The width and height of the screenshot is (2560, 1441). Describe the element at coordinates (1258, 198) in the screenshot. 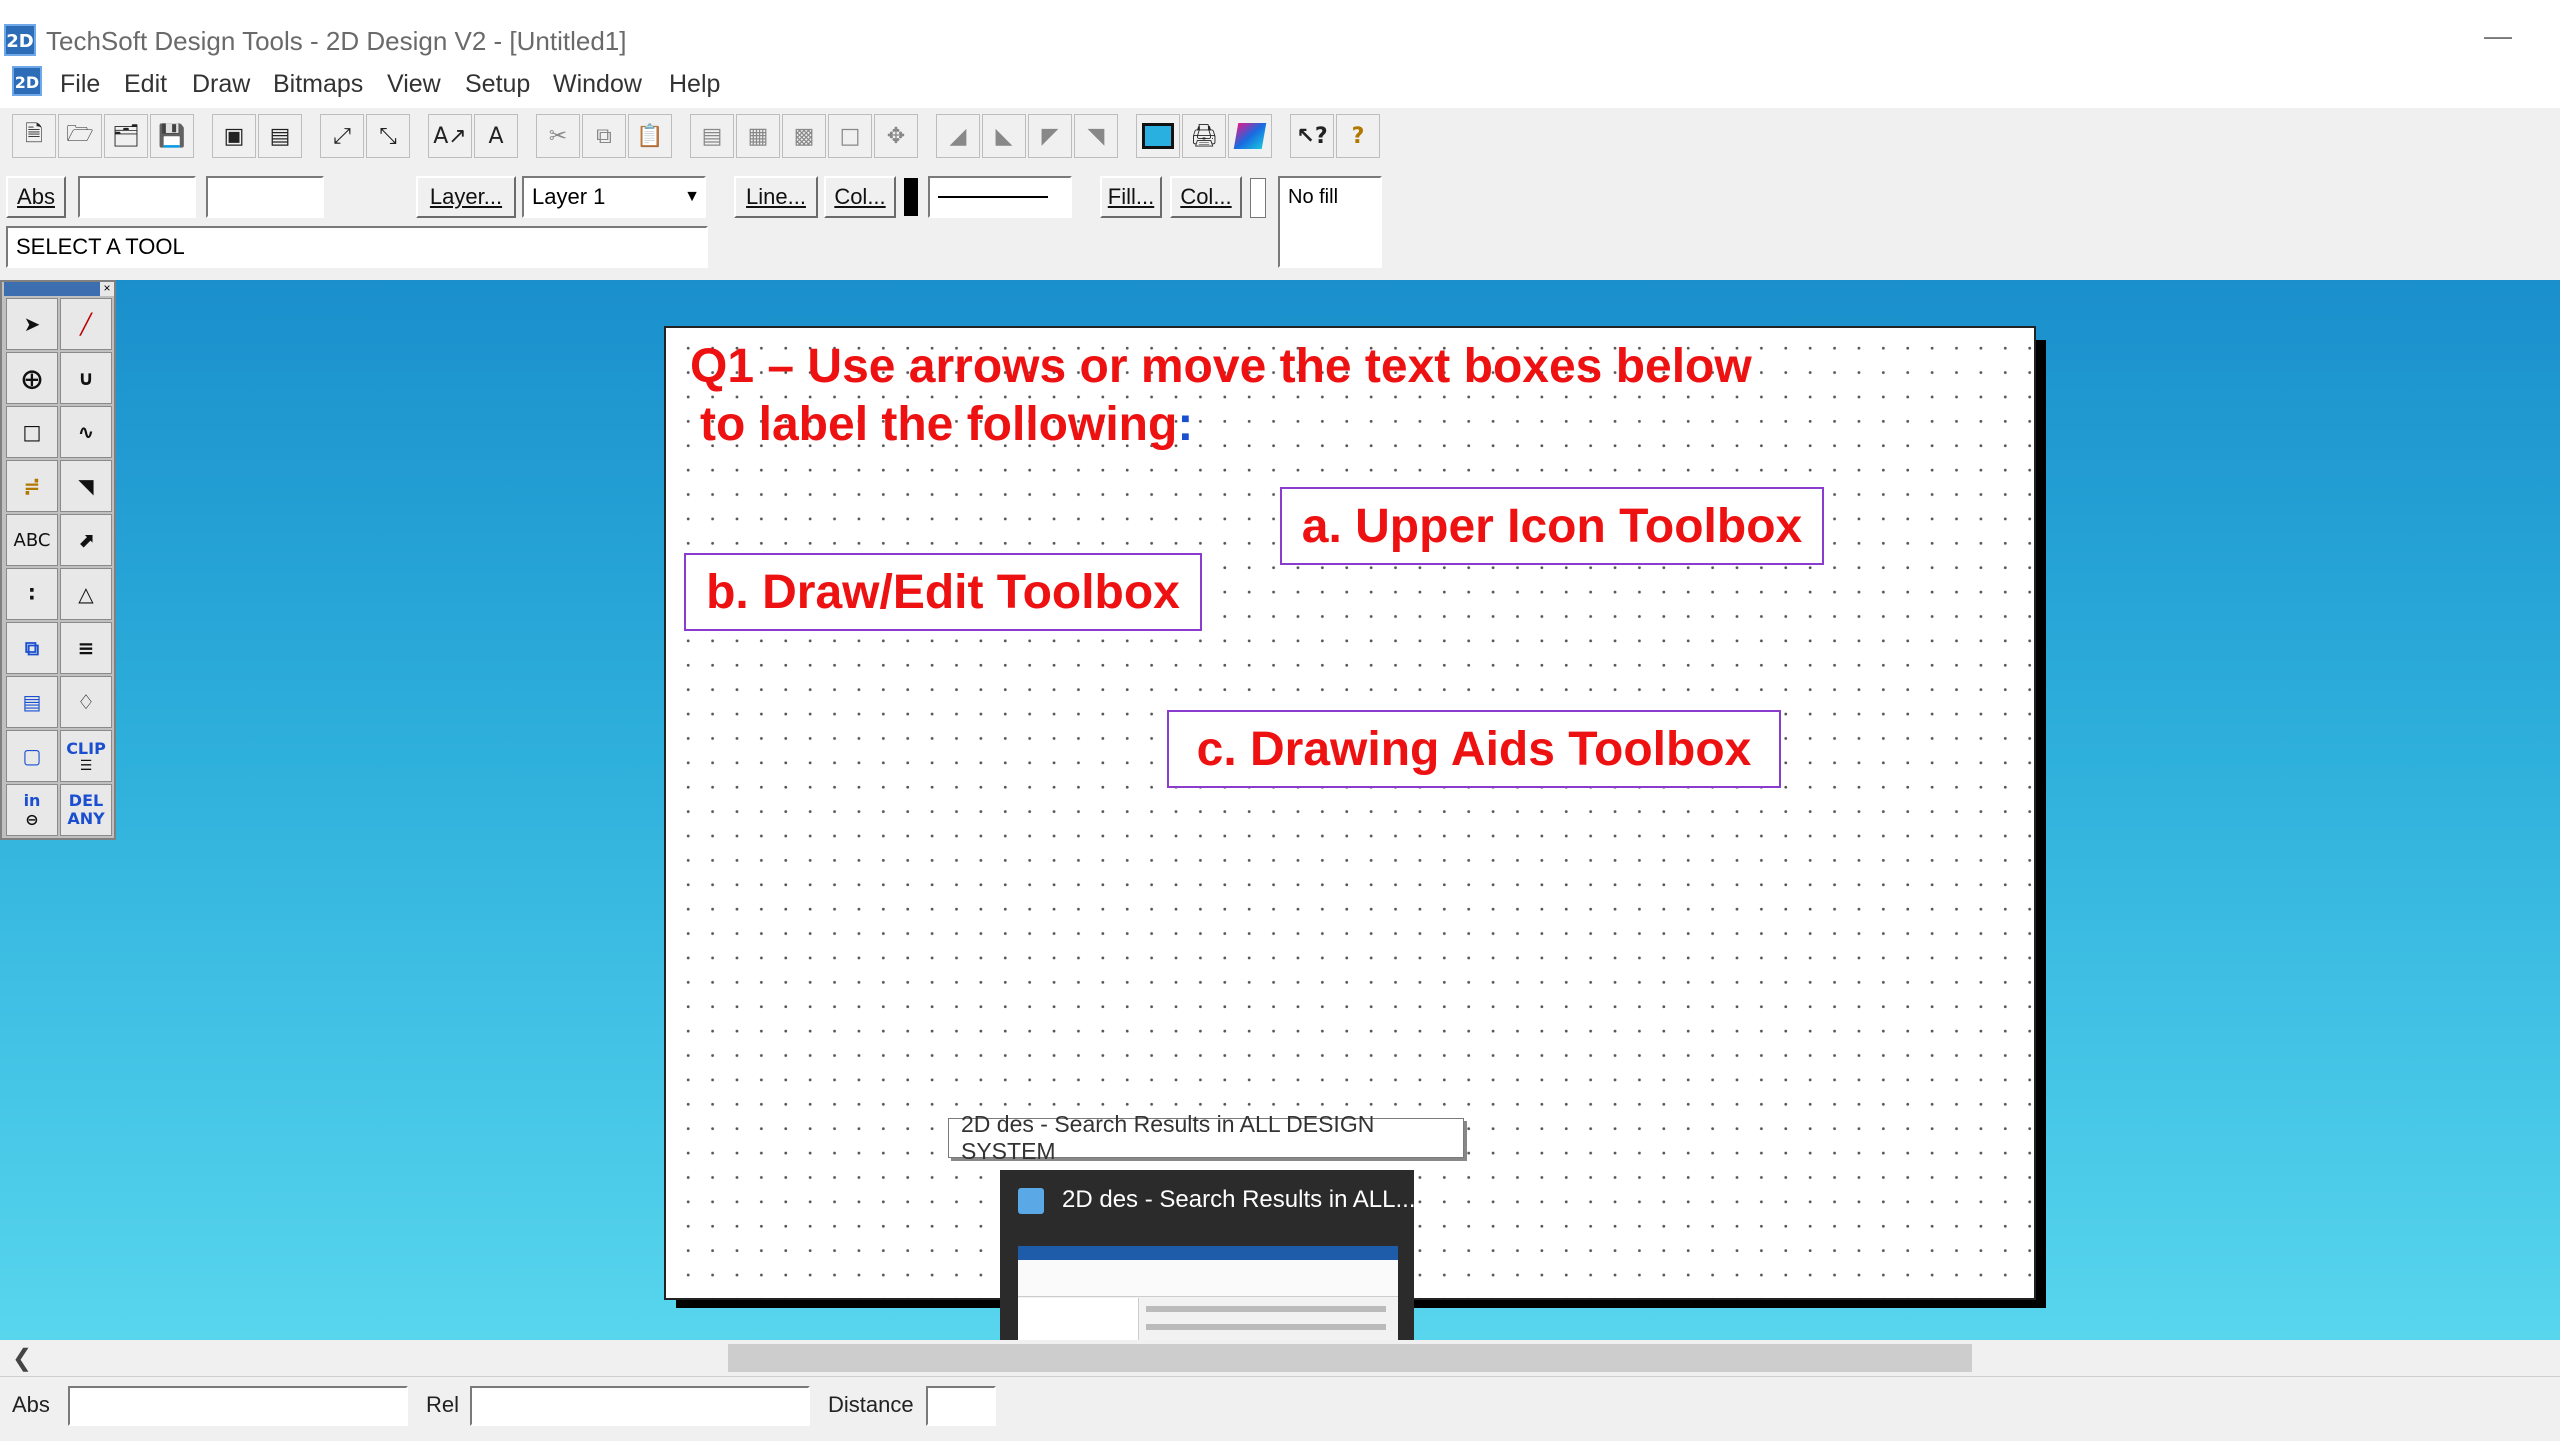

I see `fill-colour-swatch` at that location.